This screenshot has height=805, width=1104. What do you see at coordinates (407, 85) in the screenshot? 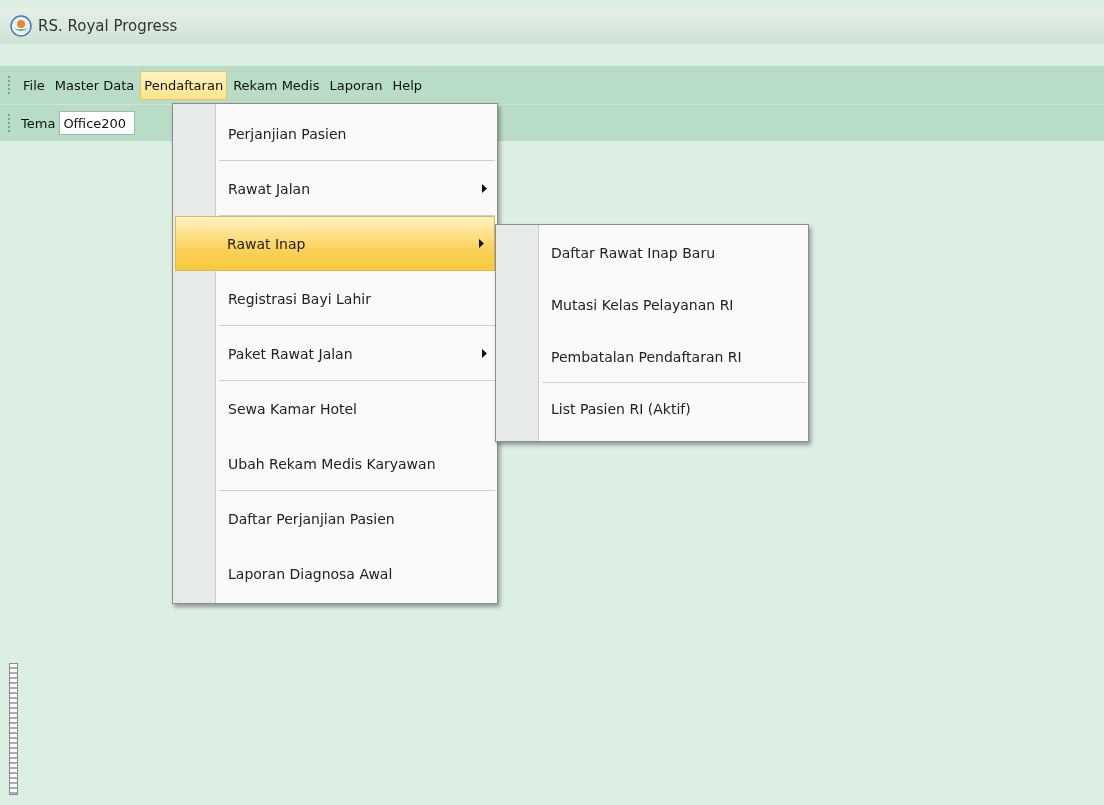
I see `menu-item: Help` at bounding box center [407, 85].